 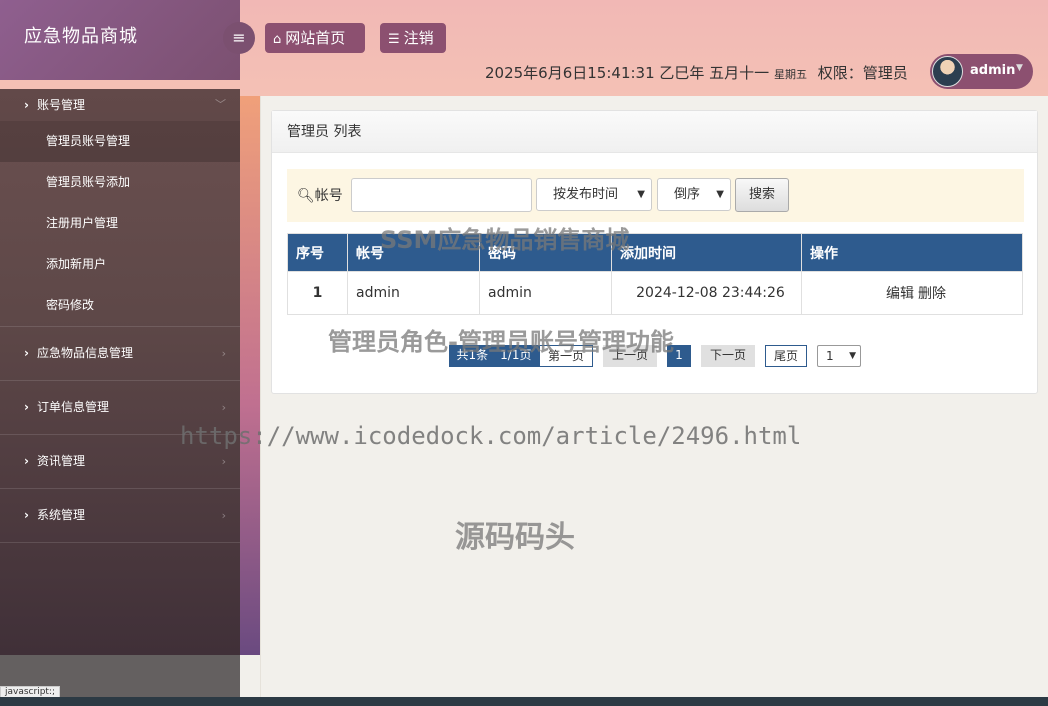 I want to click on sidebar-group-orders: › 订单信息管理 ›, so click(x=120, y=408).